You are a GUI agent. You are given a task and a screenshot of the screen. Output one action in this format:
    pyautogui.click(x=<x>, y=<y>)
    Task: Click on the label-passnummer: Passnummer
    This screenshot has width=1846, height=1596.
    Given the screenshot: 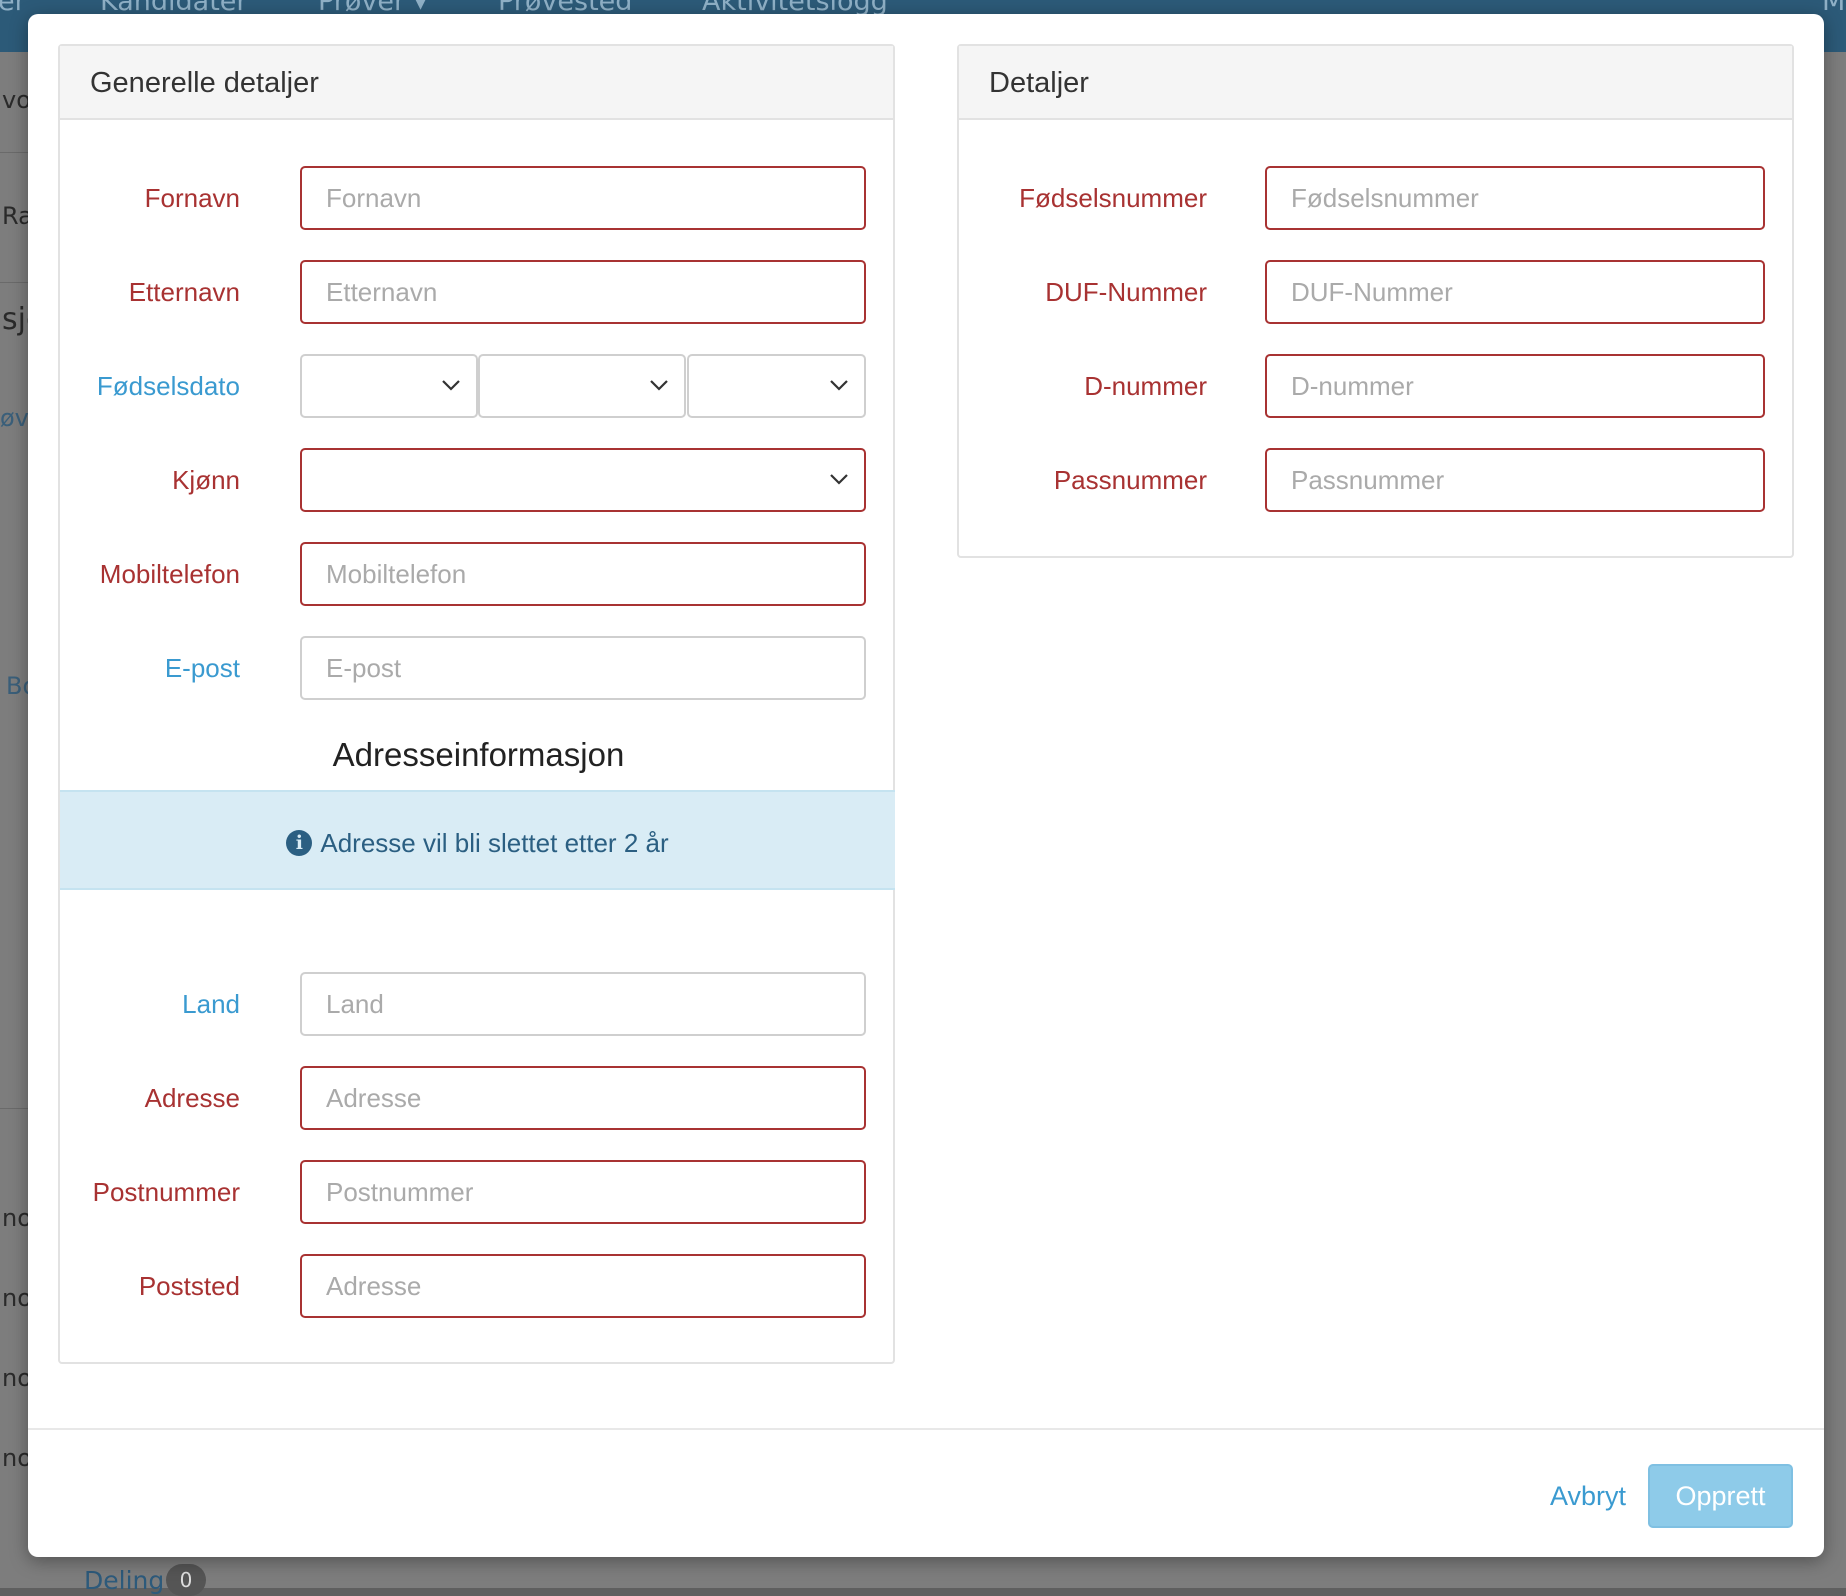 What is the action you would take?
    pyautogui.click(x=1130, y=480)
    